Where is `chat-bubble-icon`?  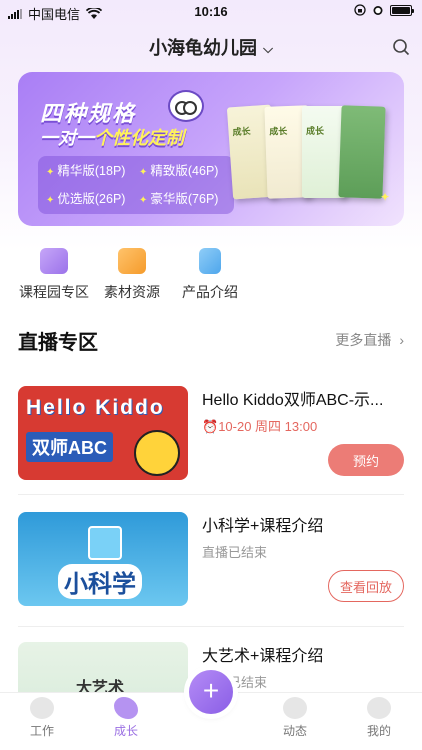 chat-bubble-icon is located at coordinates (42, 708).